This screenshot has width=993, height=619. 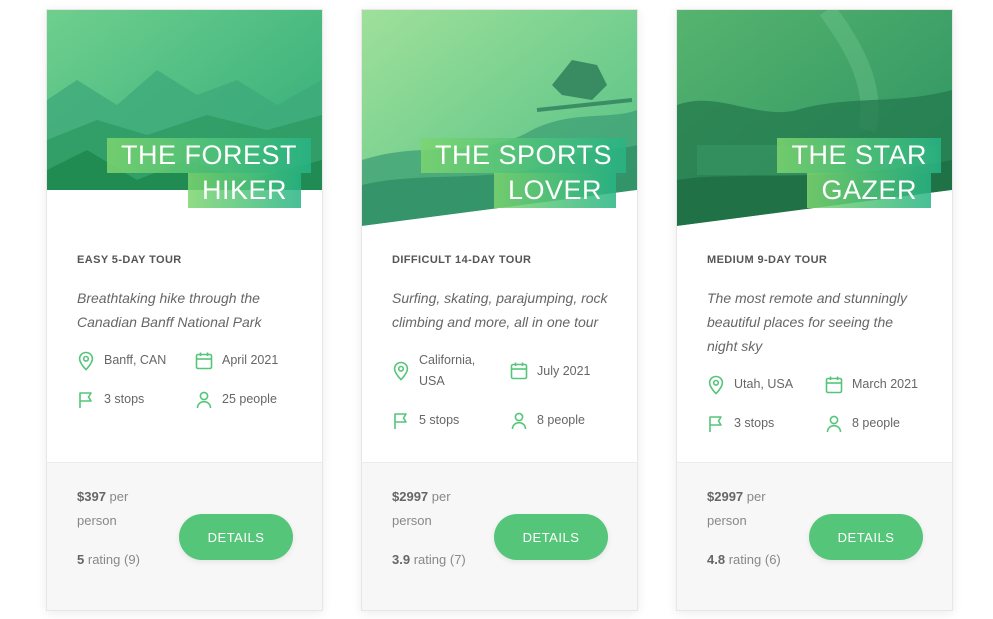 I want to click on tour-people-text: 25 people, so click(x=249, y=399).